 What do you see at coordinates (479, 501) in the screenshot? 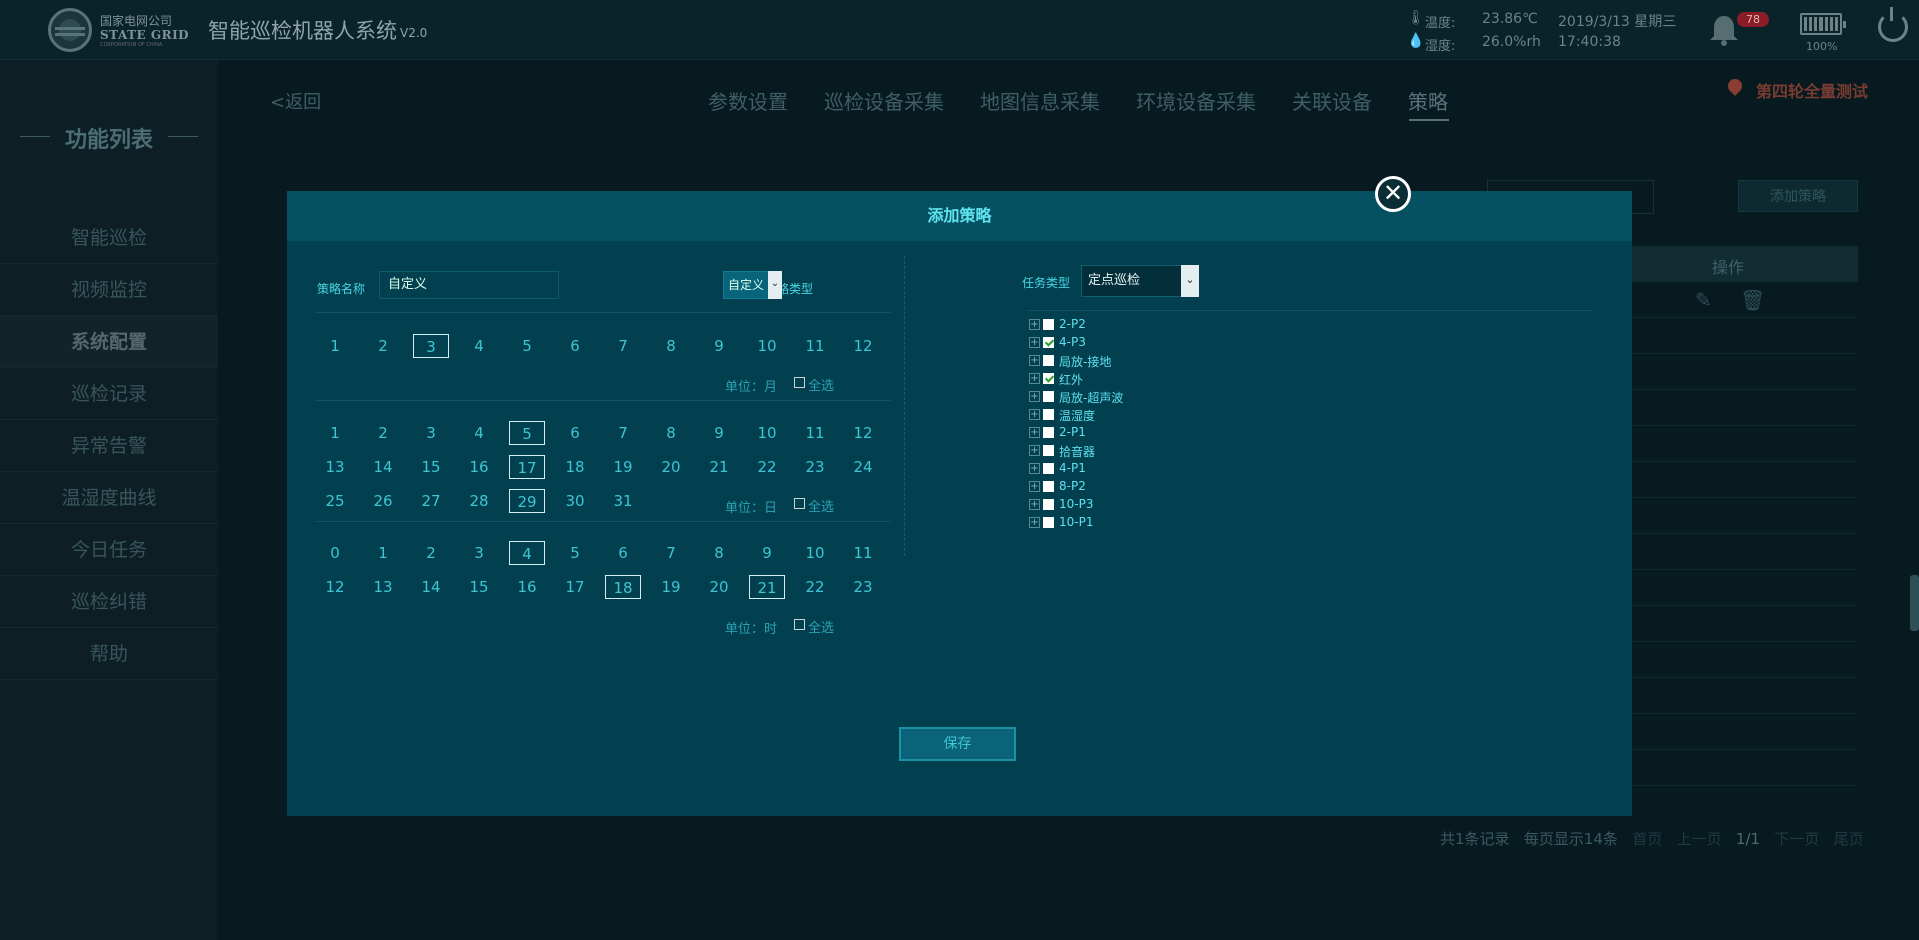
I see `day-option: 28` at bounding box center [479, 501].